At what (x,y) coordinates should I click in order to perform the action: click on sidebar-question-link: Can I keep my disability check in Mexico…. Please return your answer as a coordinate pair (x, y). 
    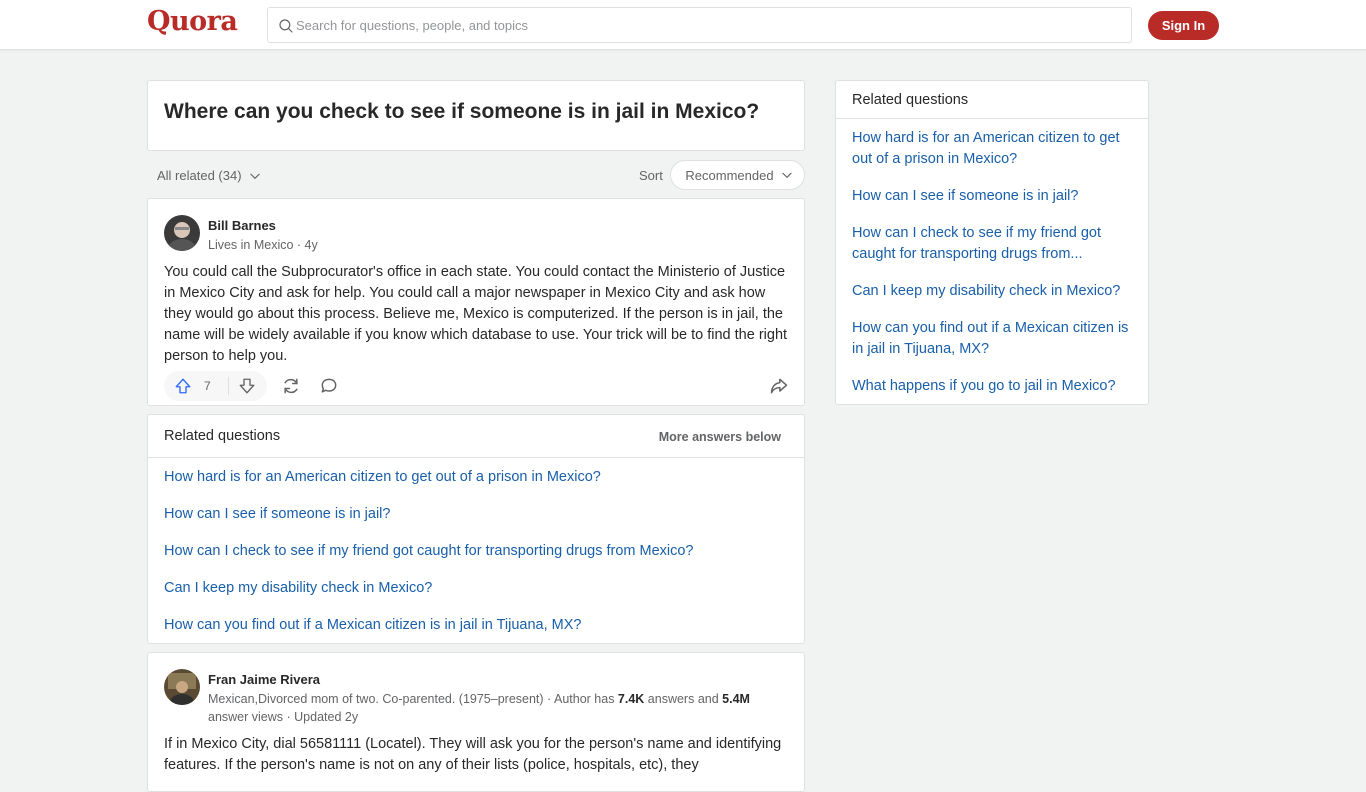
    Looking at the image, I should click on (994, 291).